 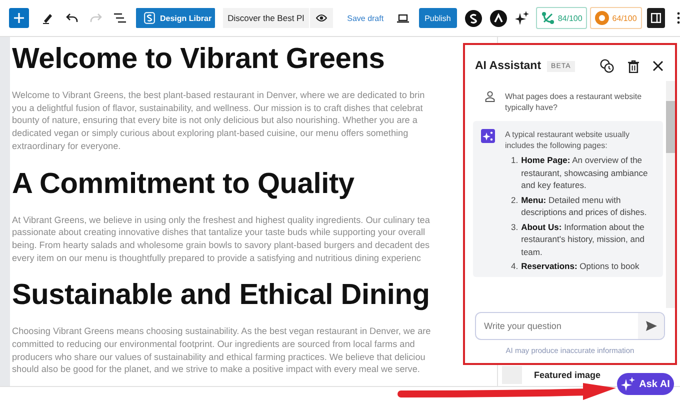 What do you see at coordinates (266, 18) in the screenshot?
I see `post-title-field: Discover the Best Pl` at bounding box center [266, 18].